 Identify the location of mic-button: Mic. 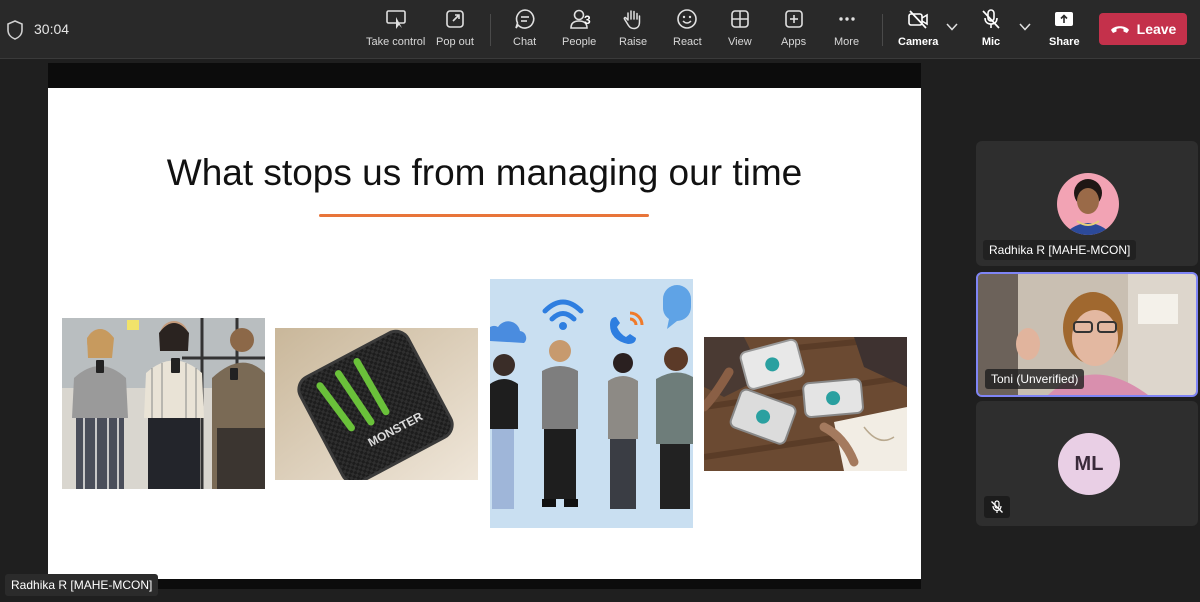
(991, 30).